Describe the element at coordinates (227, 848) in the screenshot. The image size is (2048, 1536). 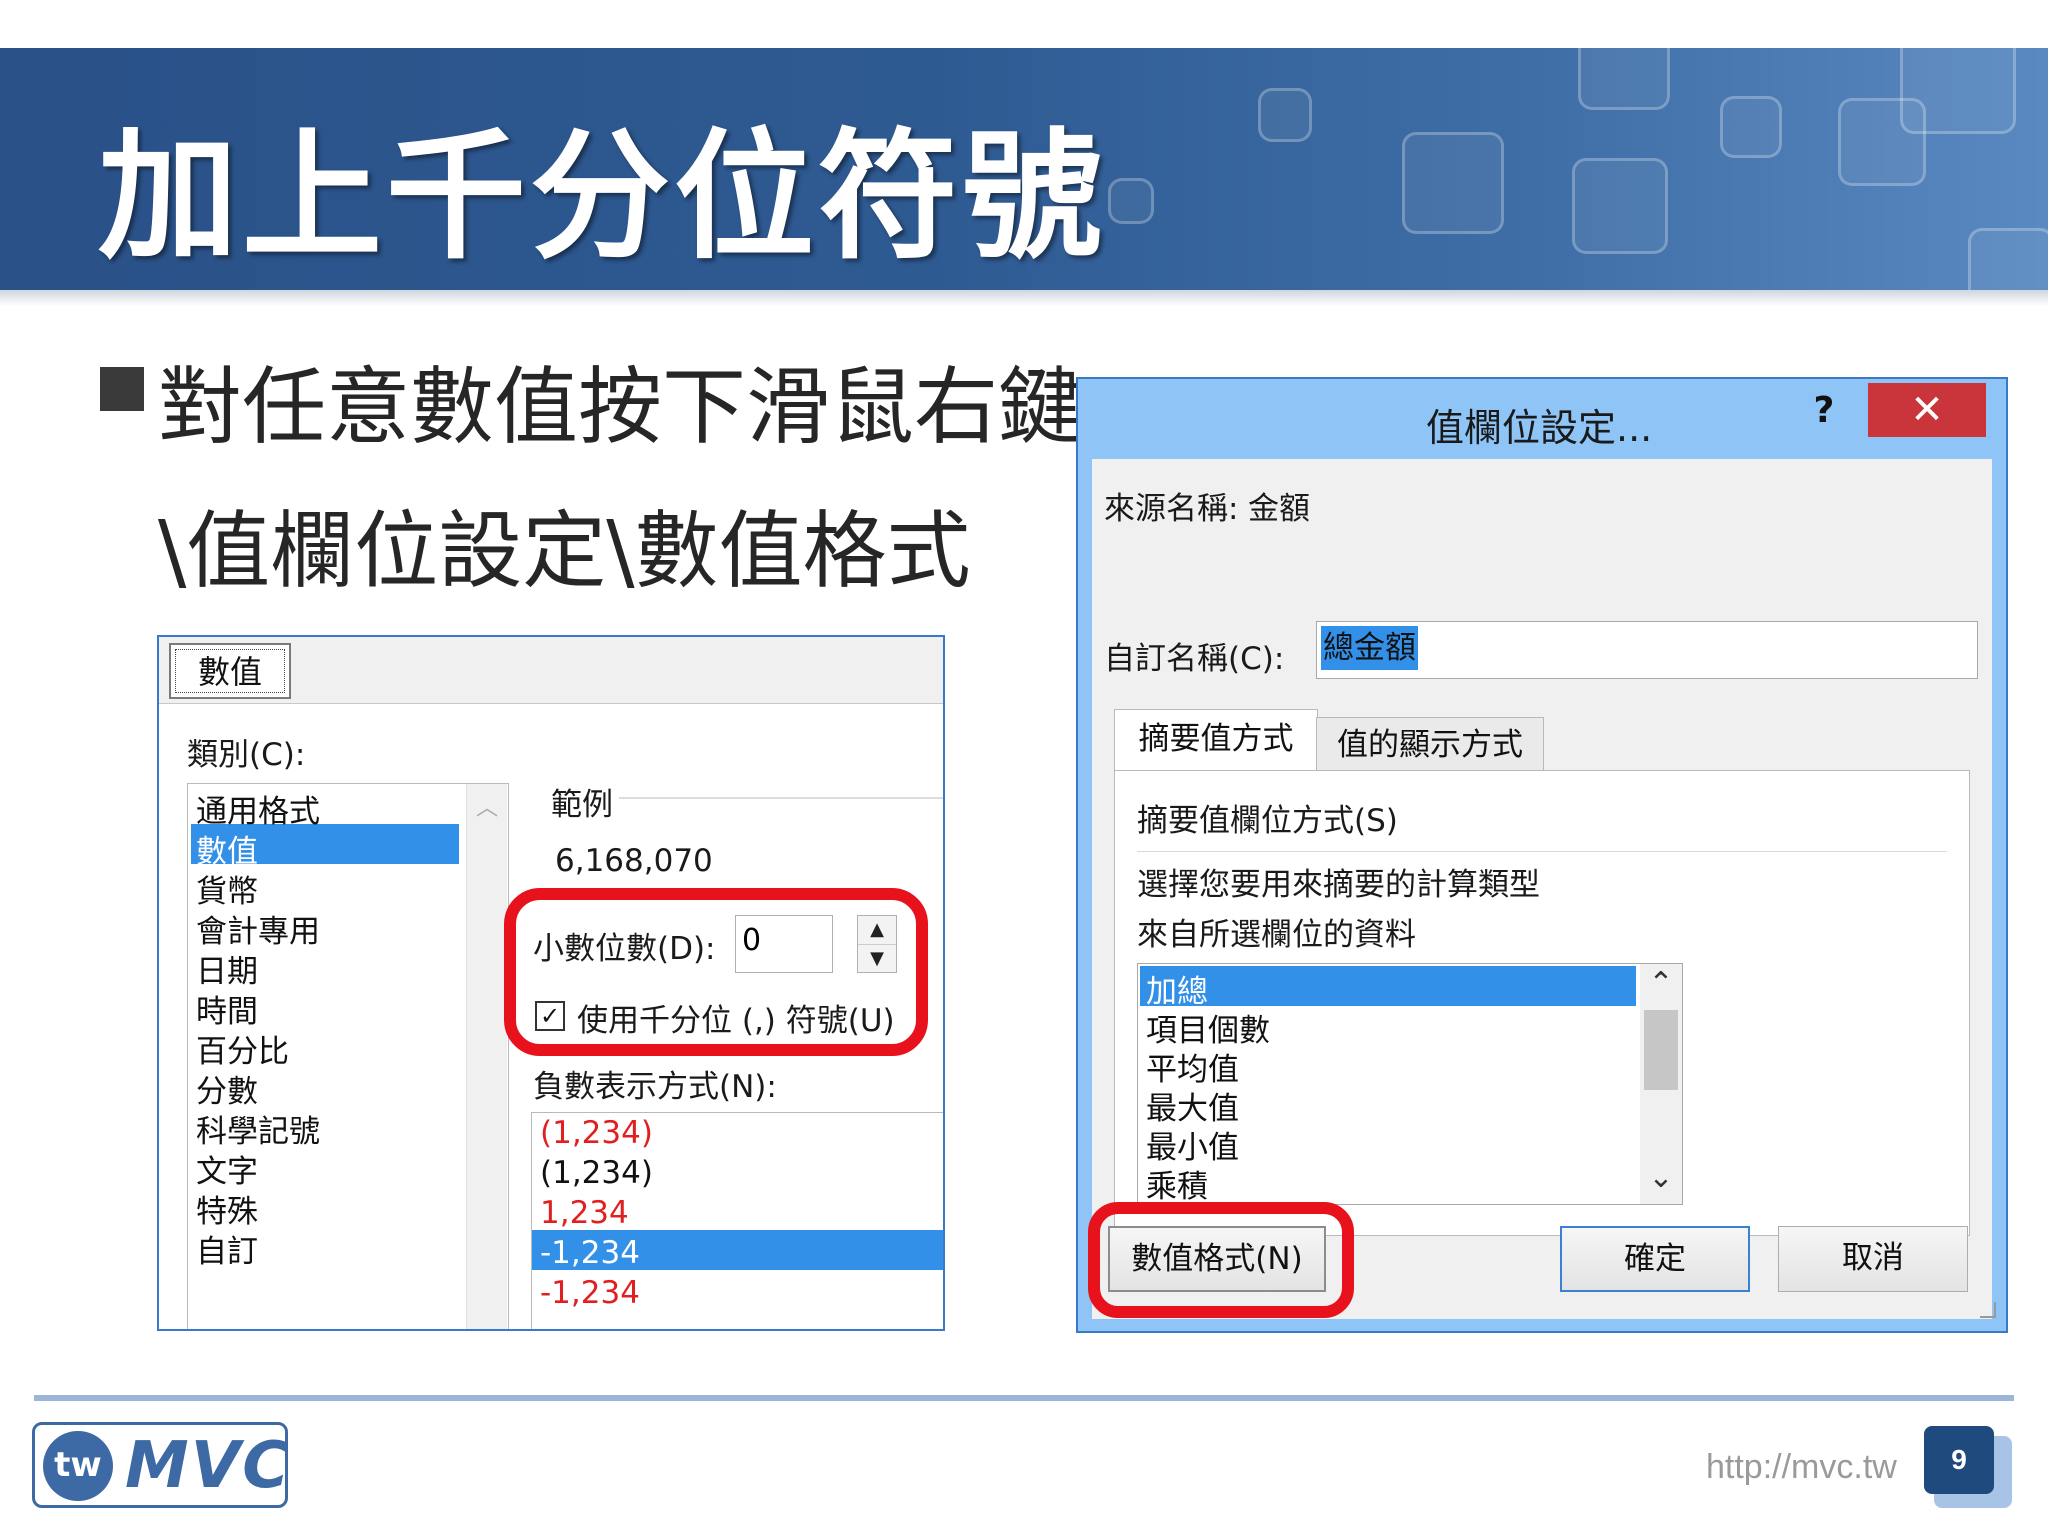
I see `category-item: 數值` at that location.